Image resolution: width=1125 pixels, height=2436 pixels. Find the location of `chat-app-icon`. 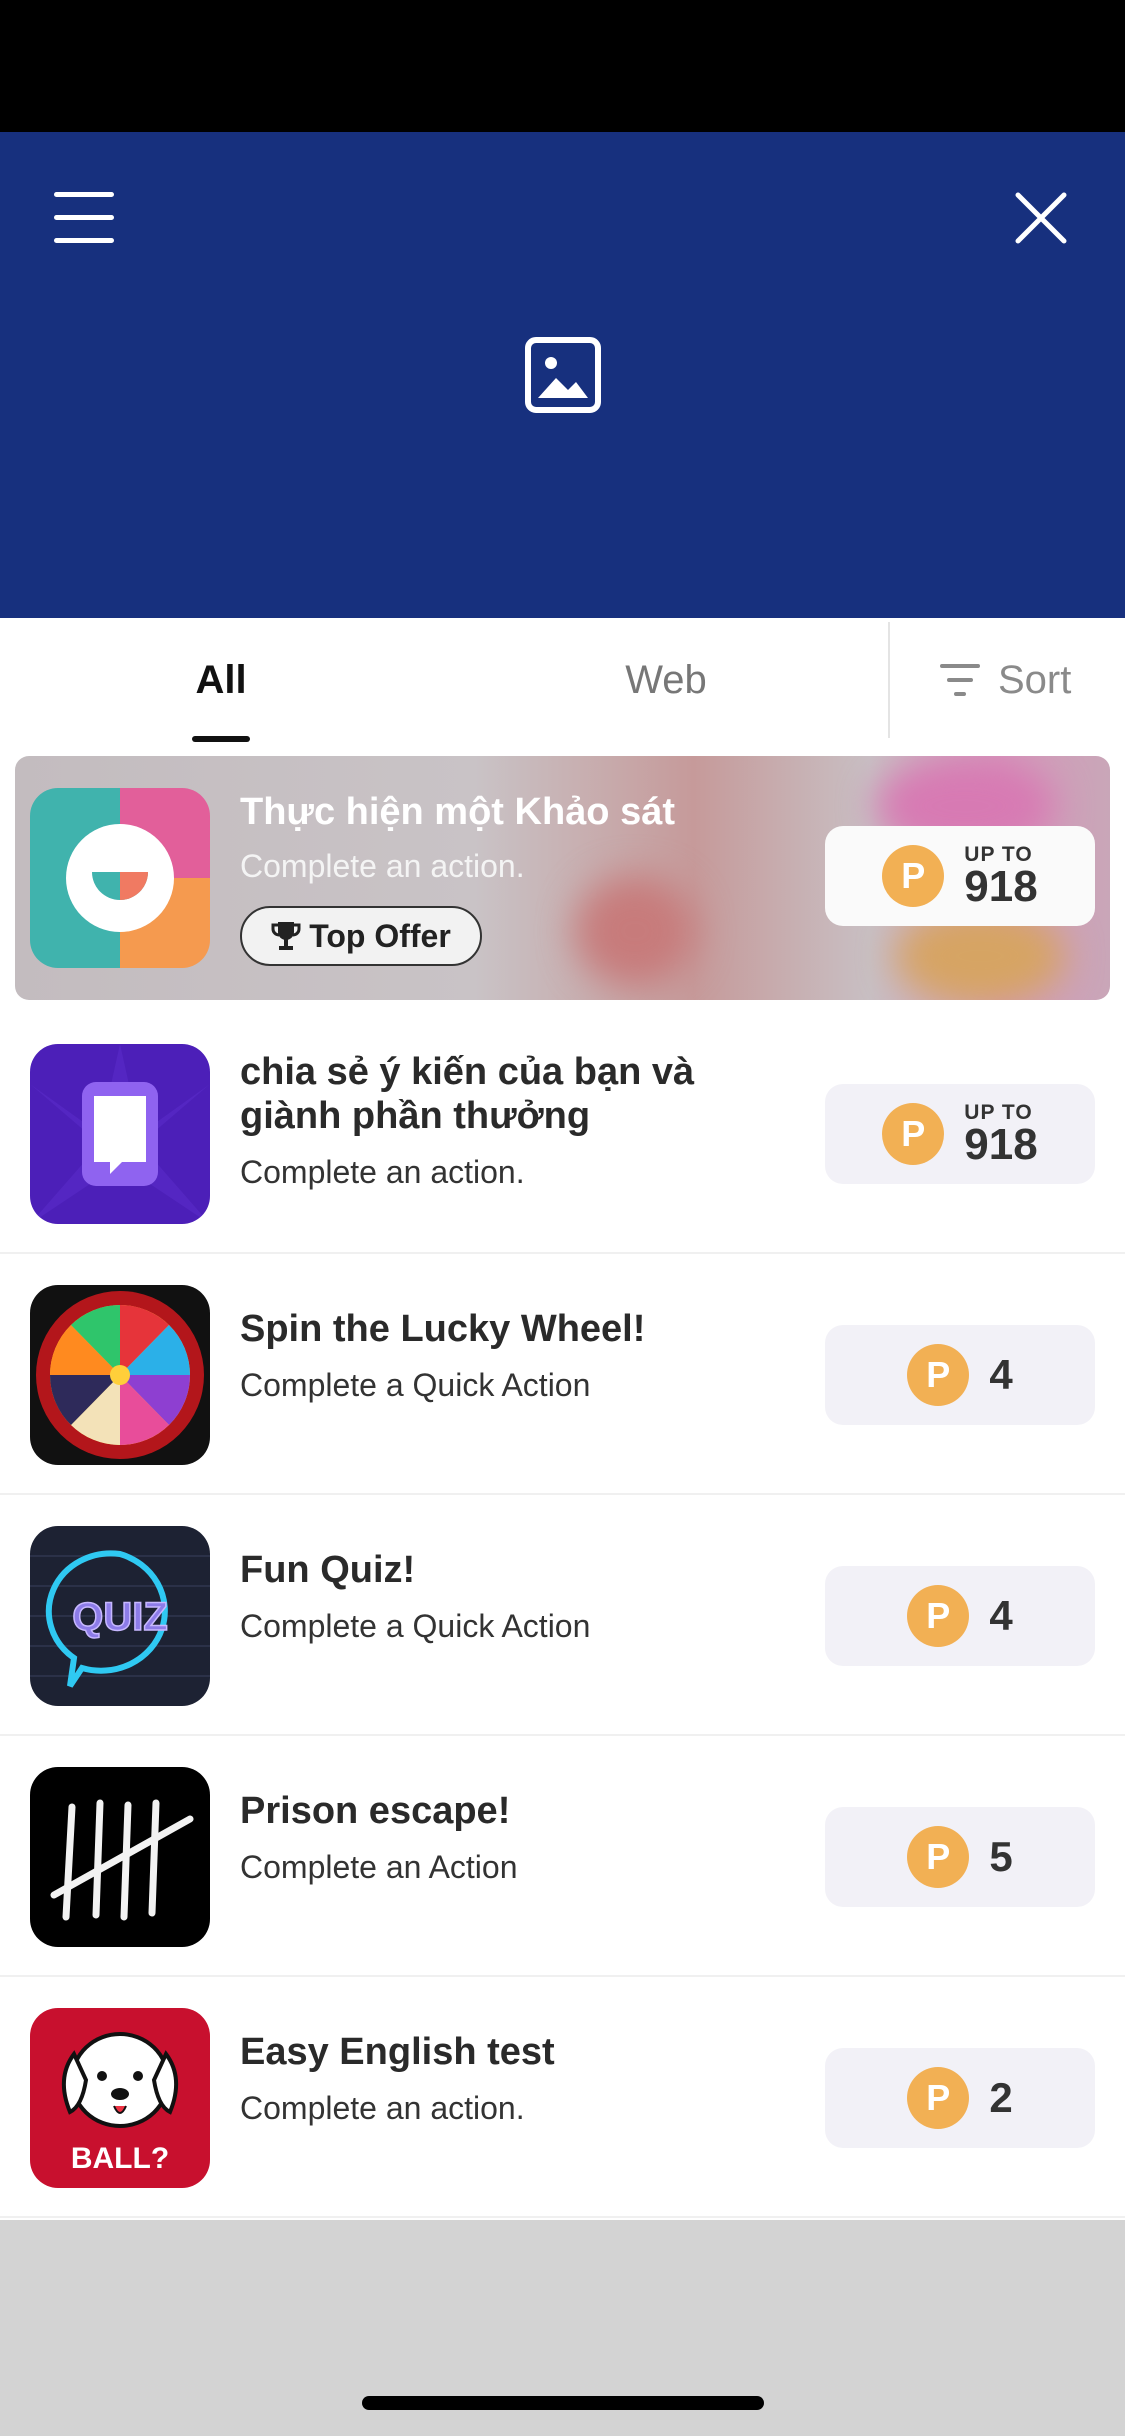

chat-app-icon is located at coordinates (120, 1134).